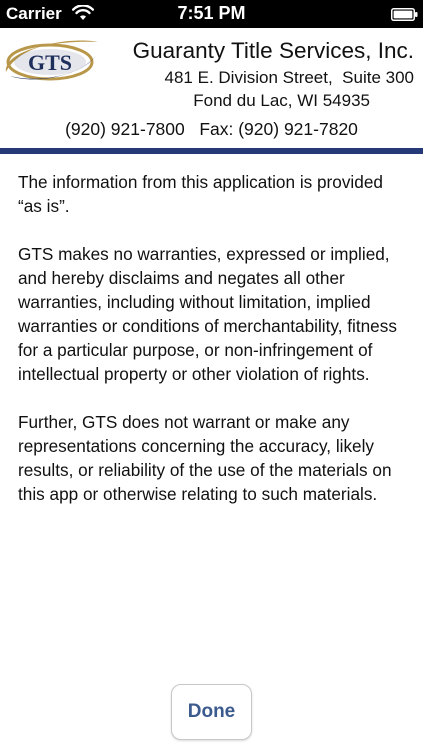 This screenshot has width=423, height=750. Describe the element at coordinates (281, 100) in the screenshot. I see `company-city: Fond du Lac, WI 54935` at that location.